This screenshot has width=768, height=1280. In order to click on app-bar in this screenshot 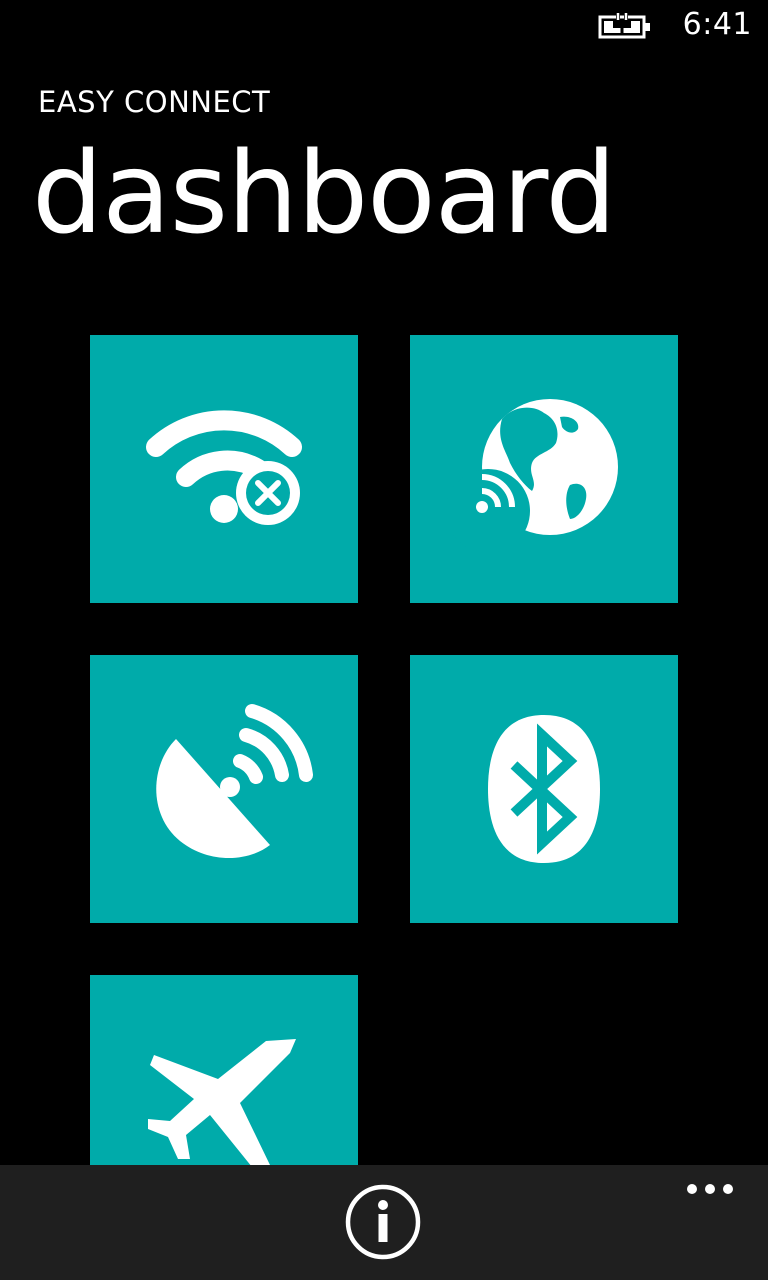, I will do `click(384, 1222)`.